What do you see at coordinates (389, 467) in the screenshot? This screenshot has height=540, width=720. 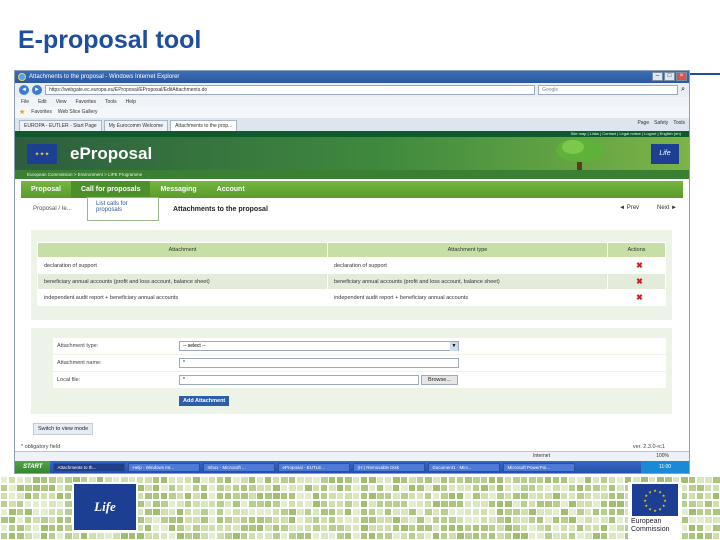 I see `taskbar-item: (H:) Removable Disk` at bounding box center [389, 467].